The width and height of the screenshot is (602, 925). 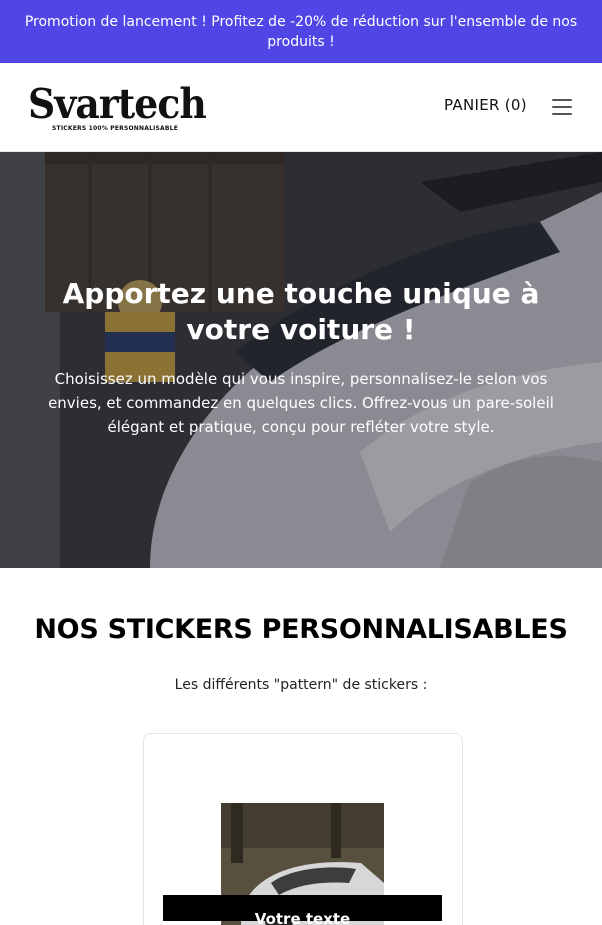 I want to click on site-logo: Svartech STICKERS 100% PERSONNALISABLE, so click(x=117, y=109).